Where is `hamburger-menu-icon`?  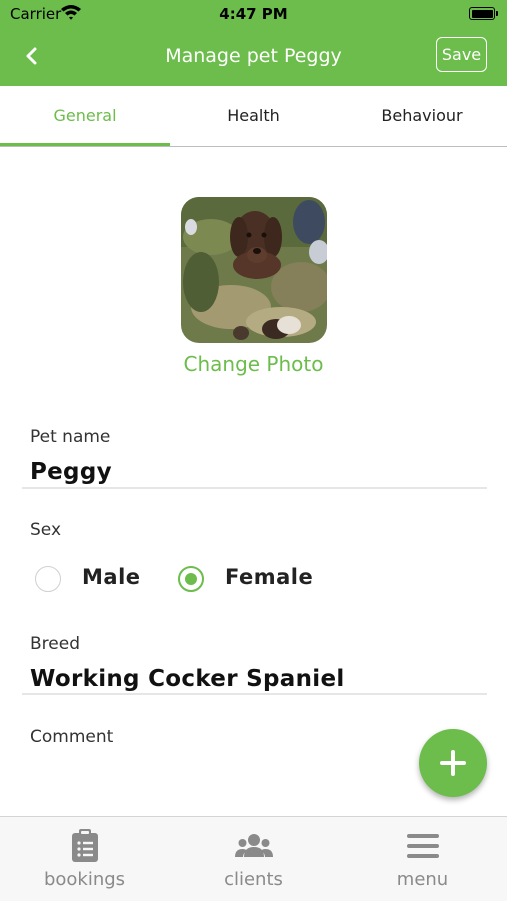 hamburger-menu-icon is located at coordinates (422, 846).